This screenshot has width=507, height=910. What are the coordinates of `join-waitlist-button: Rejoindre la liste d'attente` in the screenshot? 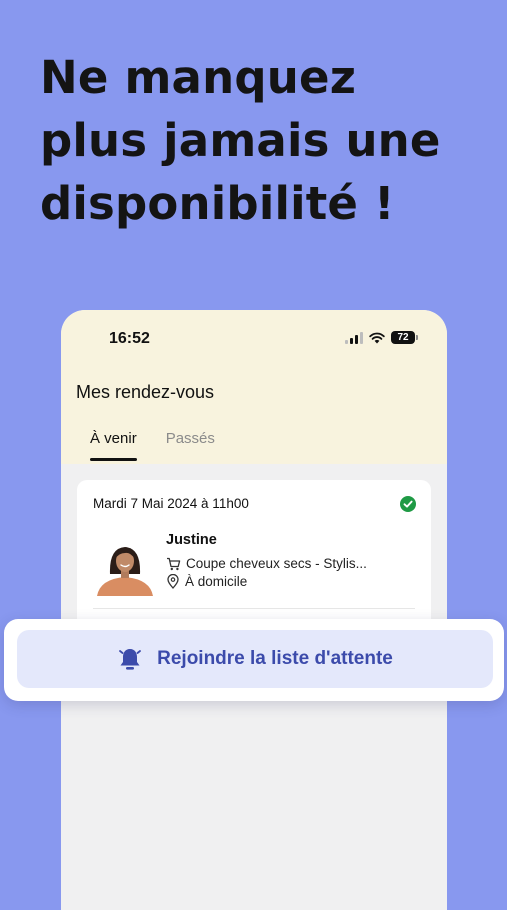 It's located at (255, 659).